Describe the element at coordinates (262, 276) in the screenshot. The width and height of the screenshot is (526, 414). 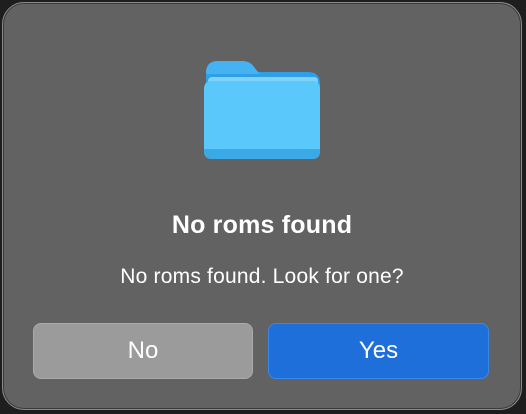
I see `dialog-message: No roms found. Look for one?` at that location.